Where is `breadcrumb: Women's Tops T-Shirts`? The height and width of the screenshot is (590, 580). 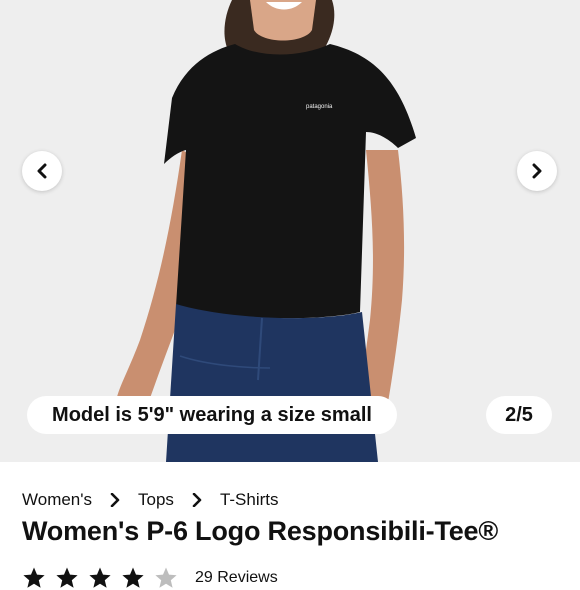
breadcrumb: Women's Tops T-Shirts is located at coordinates (150, 500).